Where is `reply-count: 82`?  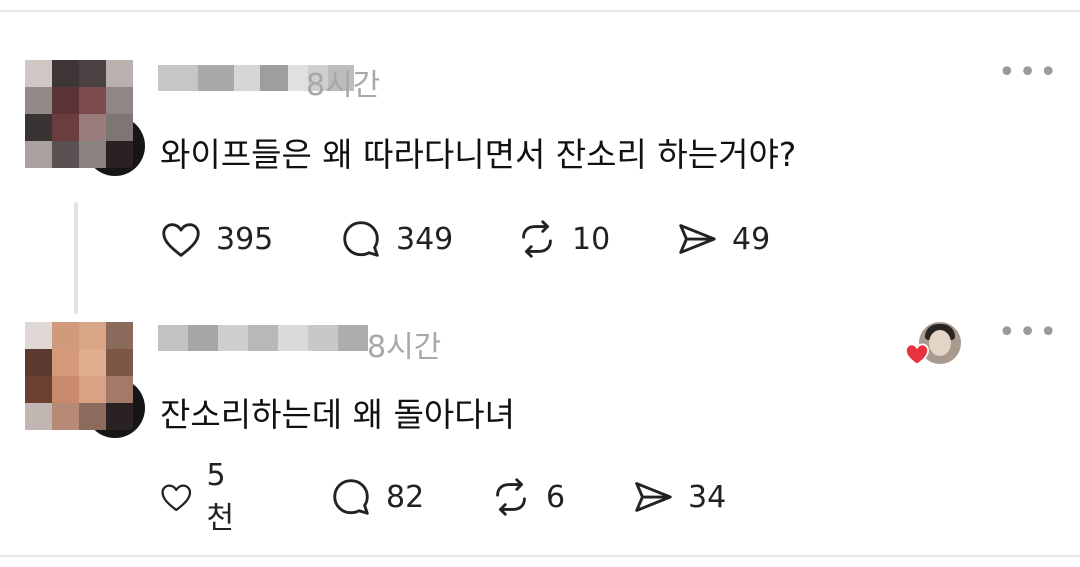 reply-count: 82 is located at coordinates (405, 497).